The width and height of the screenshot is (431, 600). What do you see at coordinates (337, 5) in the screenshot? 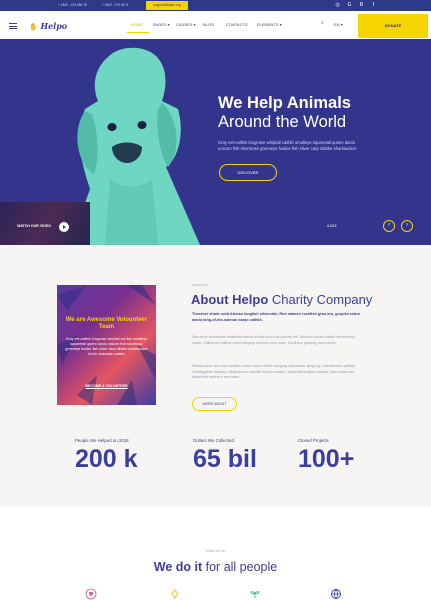
I see `instagram-icon: ◎` at bounding box center [337, 5].